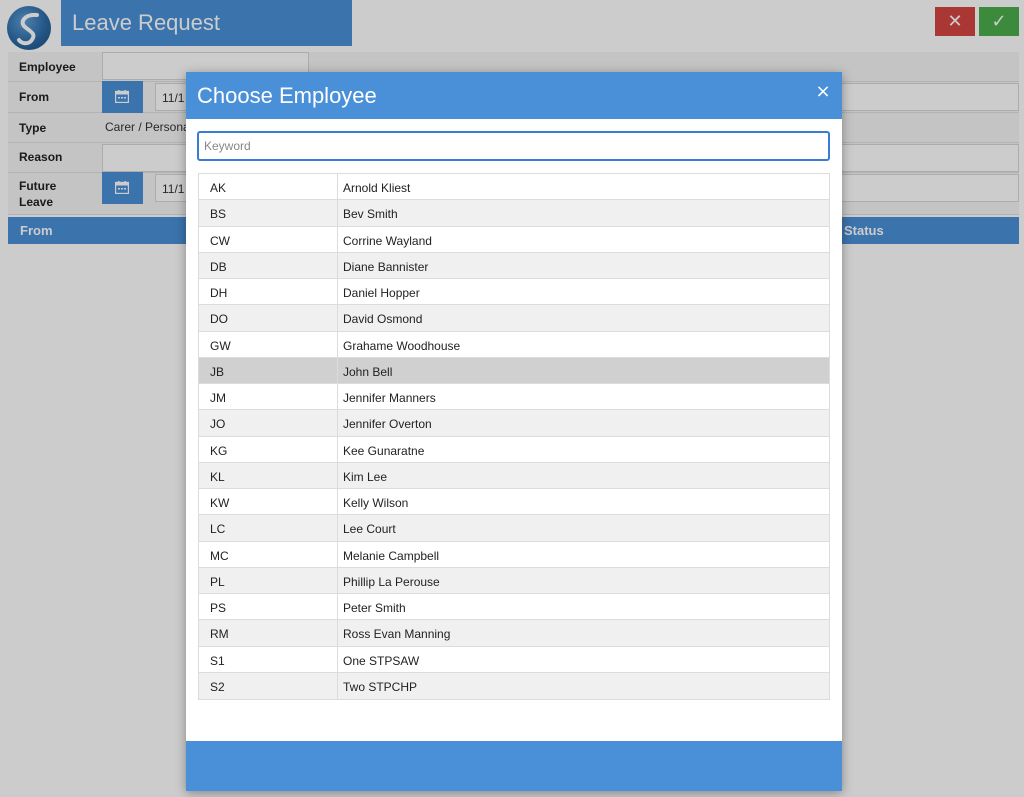 Image resolution: width=1024 pixels, height=797 pixels. I want to click on employee-code: DB, so click(218, 266).